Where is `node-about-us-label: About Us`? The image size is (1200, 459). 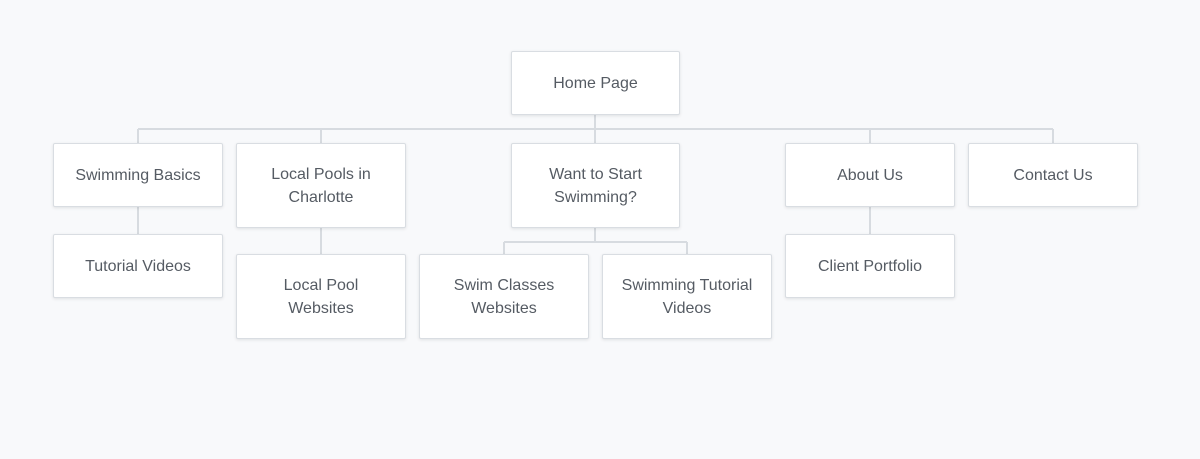 node-about-us-label: About Us is located at coordinates (870, 175).